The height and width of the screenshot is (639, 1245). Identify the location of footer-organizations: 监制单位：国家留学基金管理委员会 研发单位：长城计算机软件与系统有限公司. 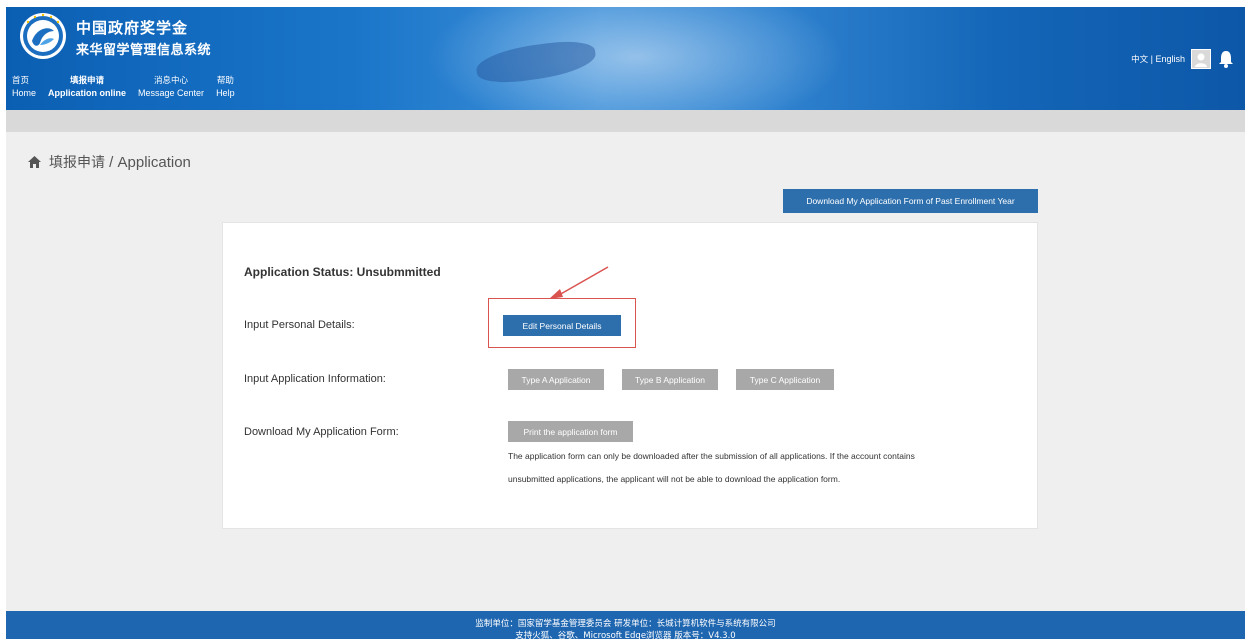
(625, 624).